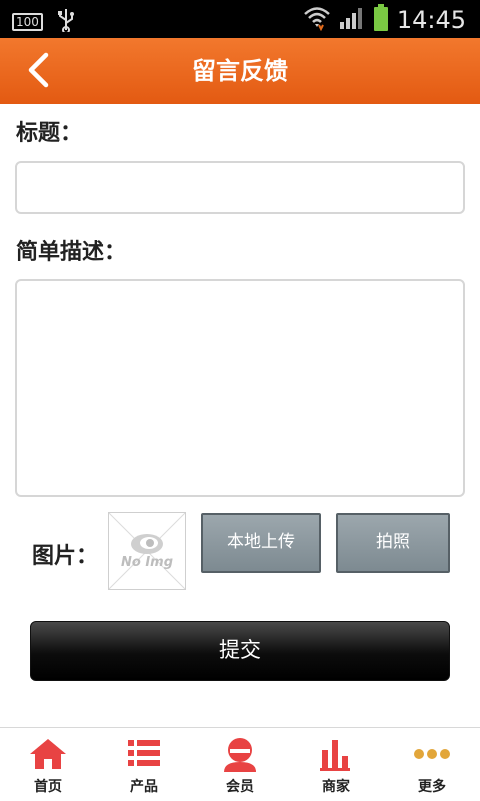  I want to click on header-bar: 留言反馈, so click(240, 71).